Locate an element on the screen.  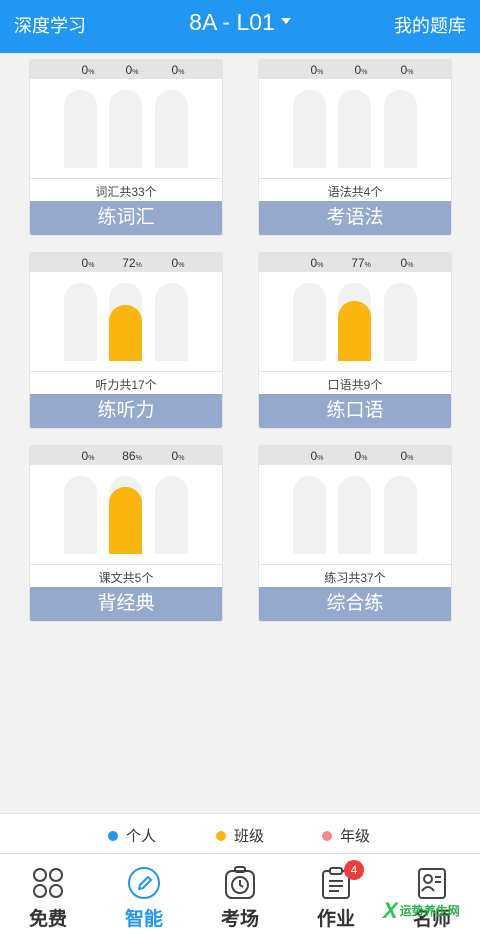
comprehensive-practice-button: 综合练 is located at coordinates (355, 604).